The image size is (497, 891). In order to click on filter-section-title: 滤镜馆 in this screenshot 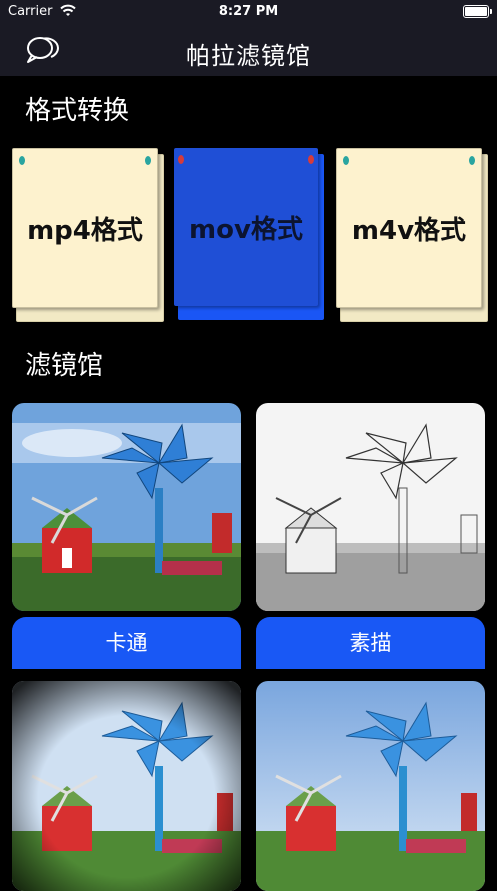, I will do `click(64, 366)`.